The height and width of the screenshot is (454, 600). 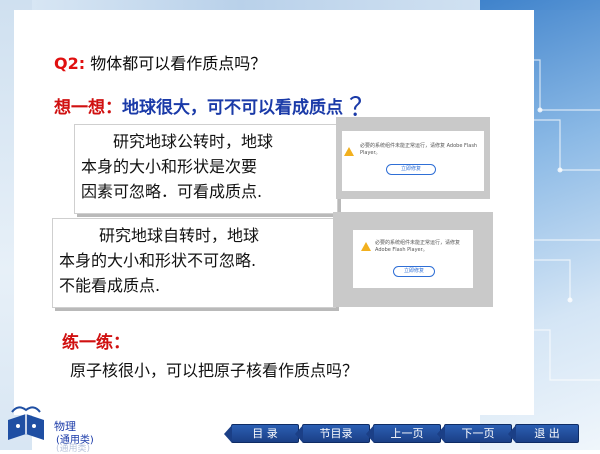 What do you see at coordinates (474, 433) in the screenshot?
I see `nav-next-page-button: 下一页` at bounding box center [474, 433].